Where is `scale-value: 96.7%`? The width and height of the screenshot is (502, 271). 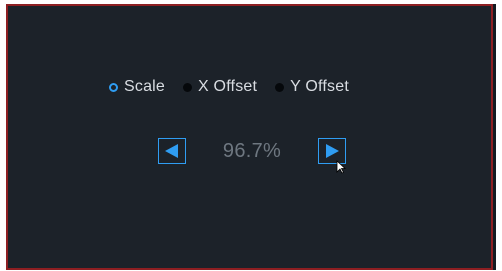 scale-value: 96.7% is located at coordinates (252, 150).